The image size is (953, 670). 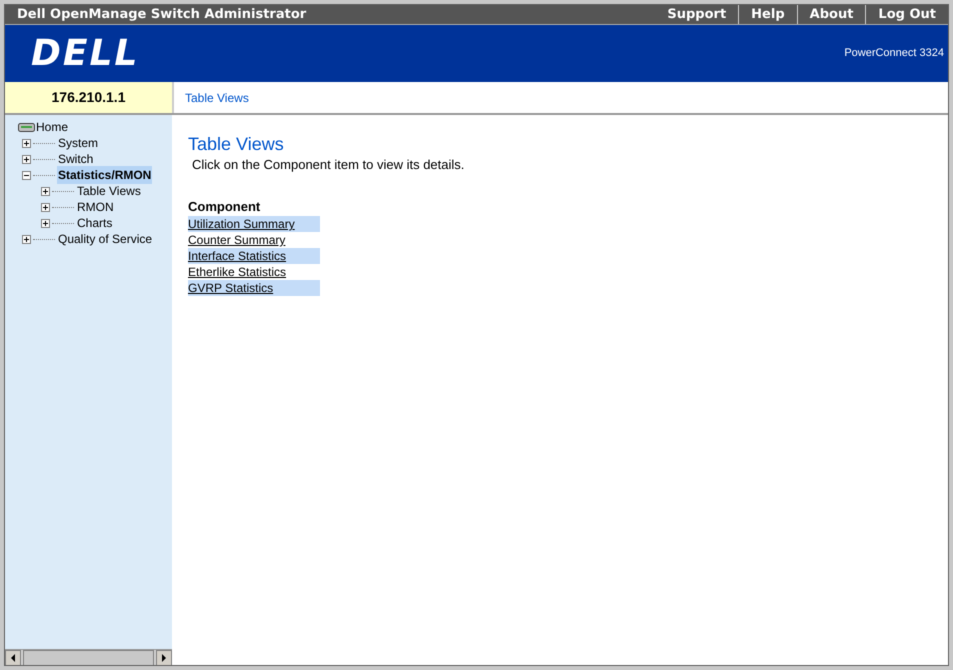 I want to click on header-link: Log Out, so click(x=906, y=14).